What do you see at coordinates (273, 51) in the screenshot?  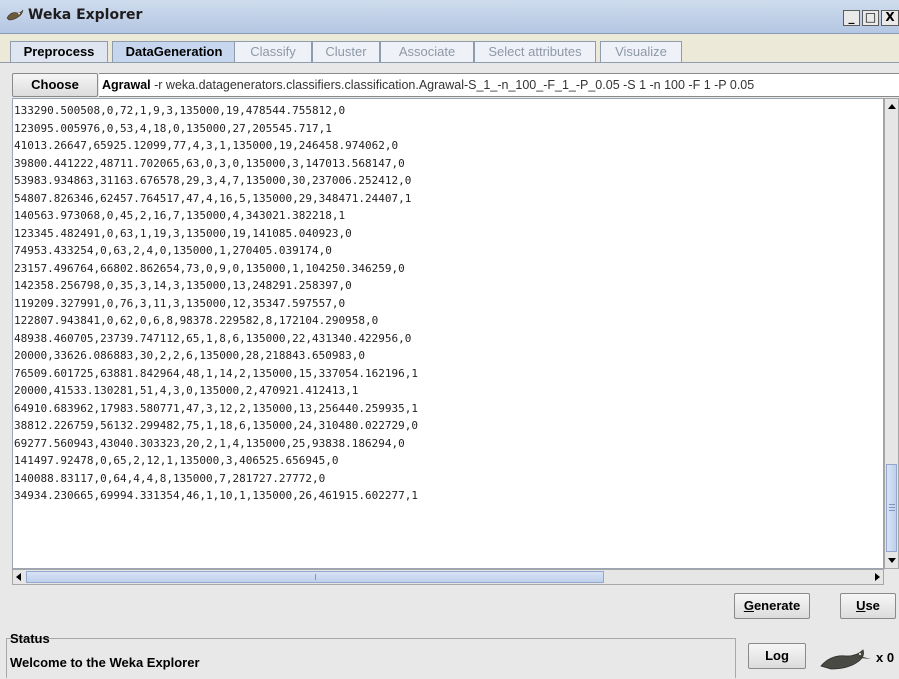 I see `tab-classify: Classify` at bounding box center [273, 51].